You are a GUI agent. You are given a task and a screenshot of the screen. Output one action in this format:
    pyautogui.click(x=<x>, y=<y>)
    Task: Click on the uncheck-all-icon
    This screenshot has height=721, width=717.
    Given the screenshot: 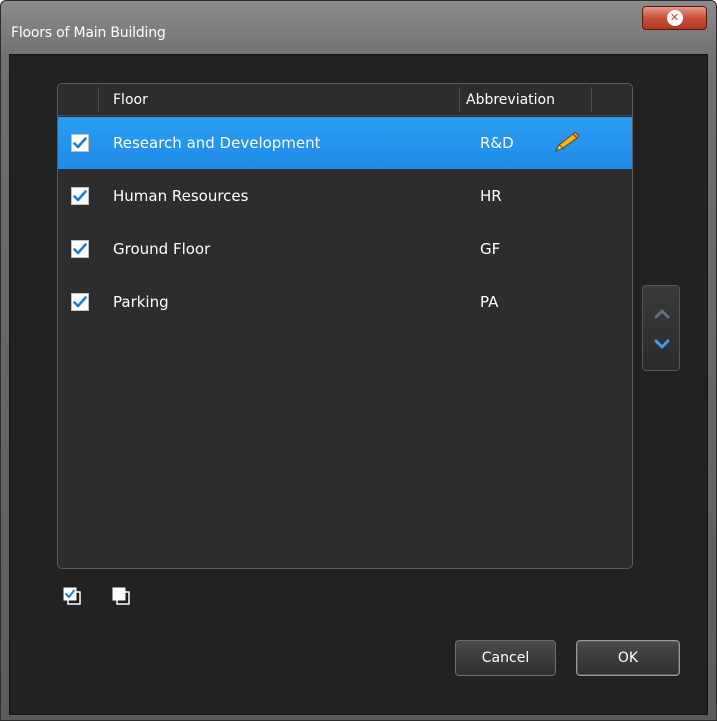 What is the action you would take?
    pyautogui.click(x=121, y=596)
    